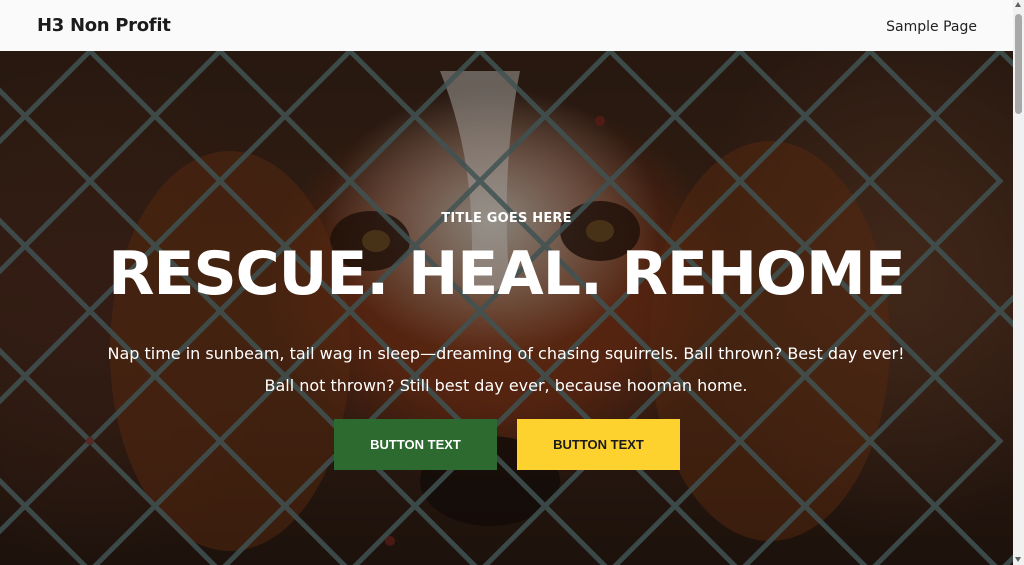 Image resolution: width=1024 pixels, height=565 pixels. Describe the element at coordinates (104, 25) in the screenshot. I see `site-title: H3 Non Profit` at that location.